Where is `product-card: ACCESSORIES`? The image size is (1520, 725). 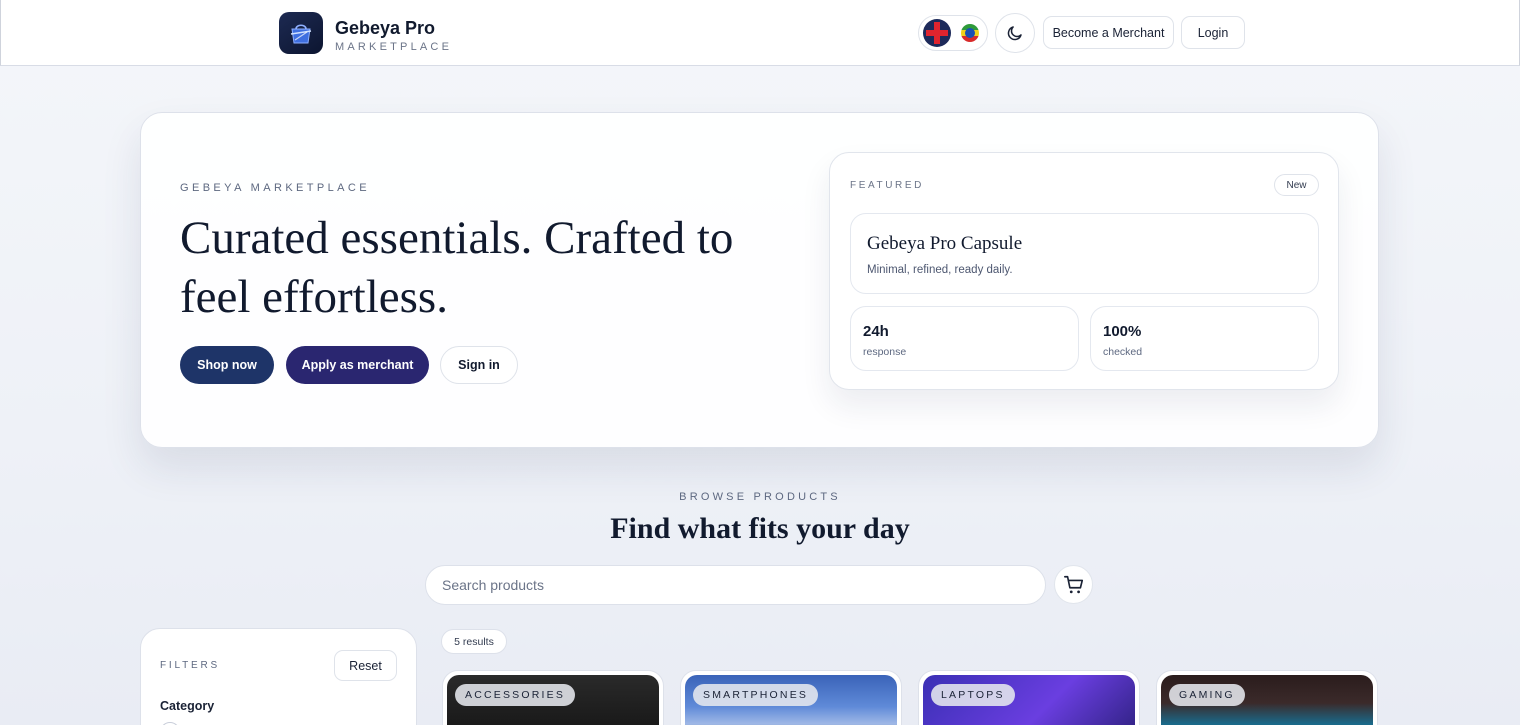
product-card: ACCESSORIES is located at coordinates (553, 697).